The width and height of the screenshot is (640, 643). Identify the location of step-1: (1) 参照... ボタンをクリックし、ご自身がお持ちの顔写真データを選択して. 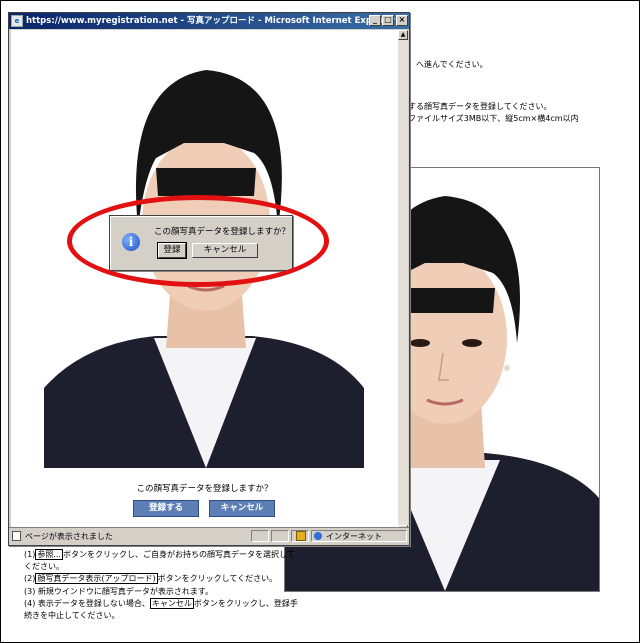
(159, 554).